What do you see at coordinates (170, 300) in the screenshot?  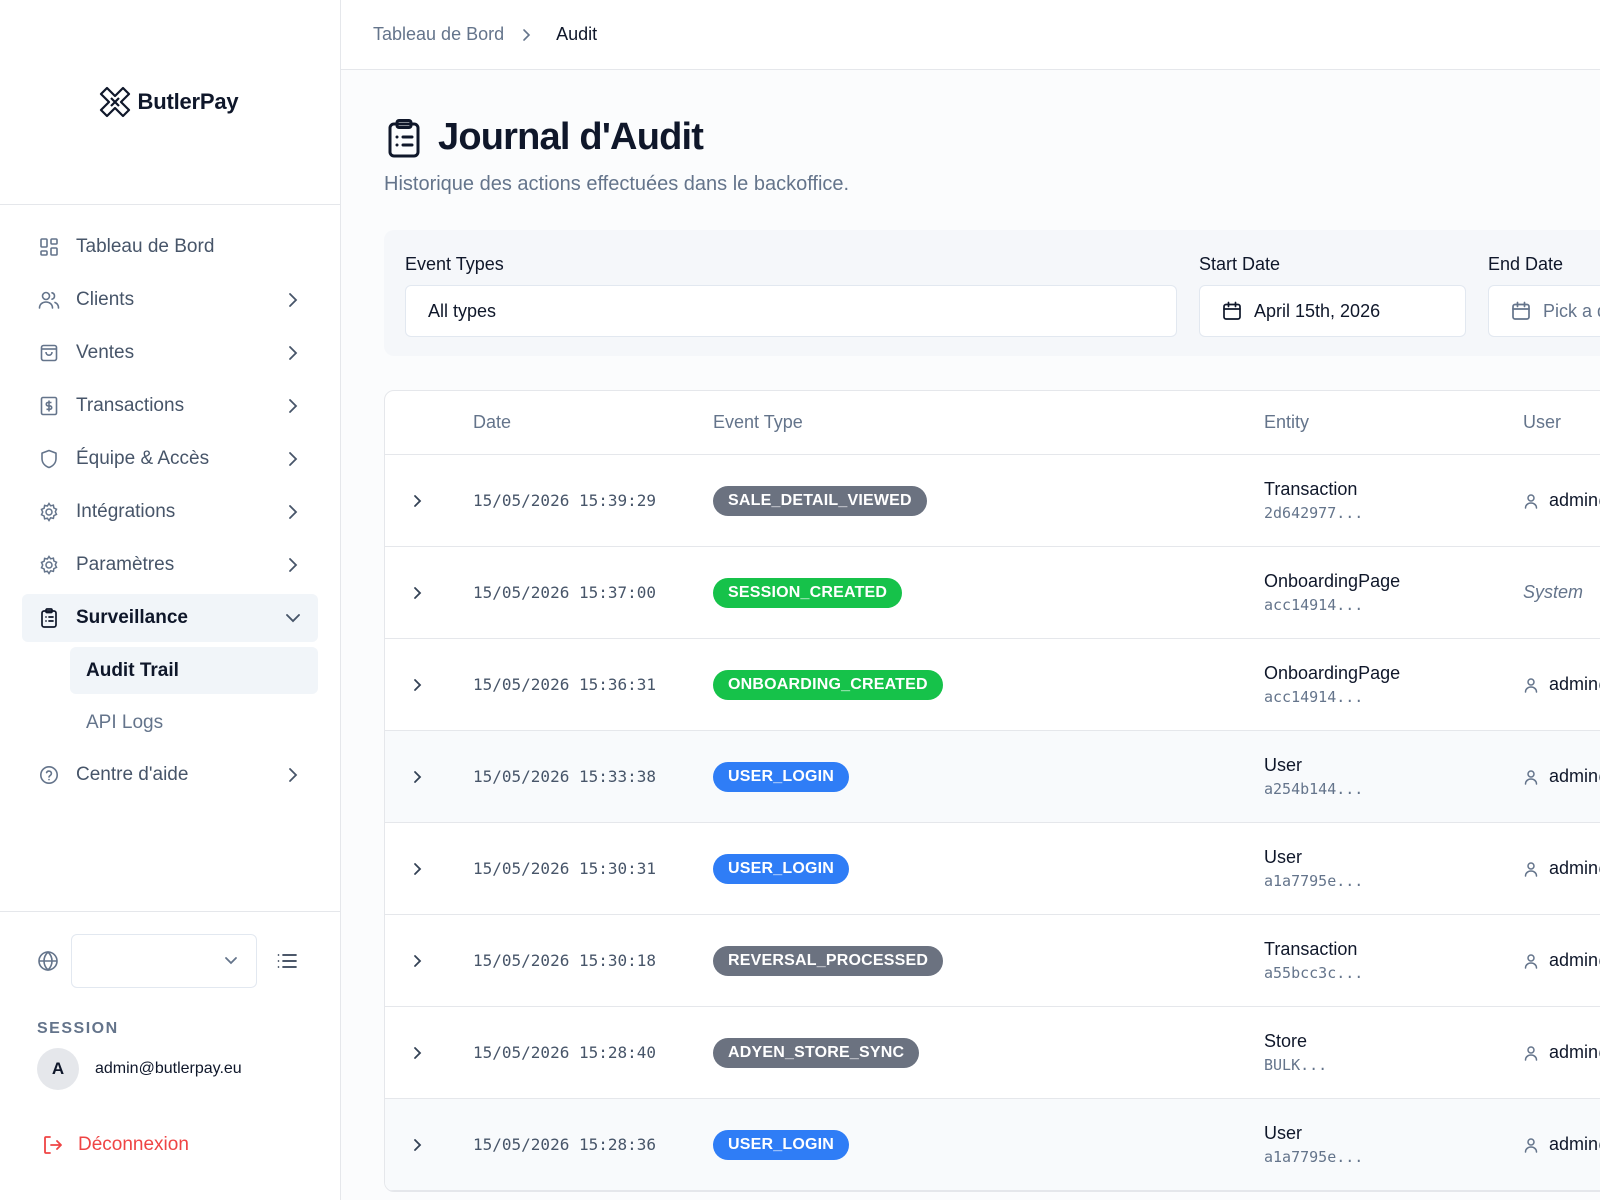 I see `sidebar-item-clients: Clients` at bounding box center [170, 300].